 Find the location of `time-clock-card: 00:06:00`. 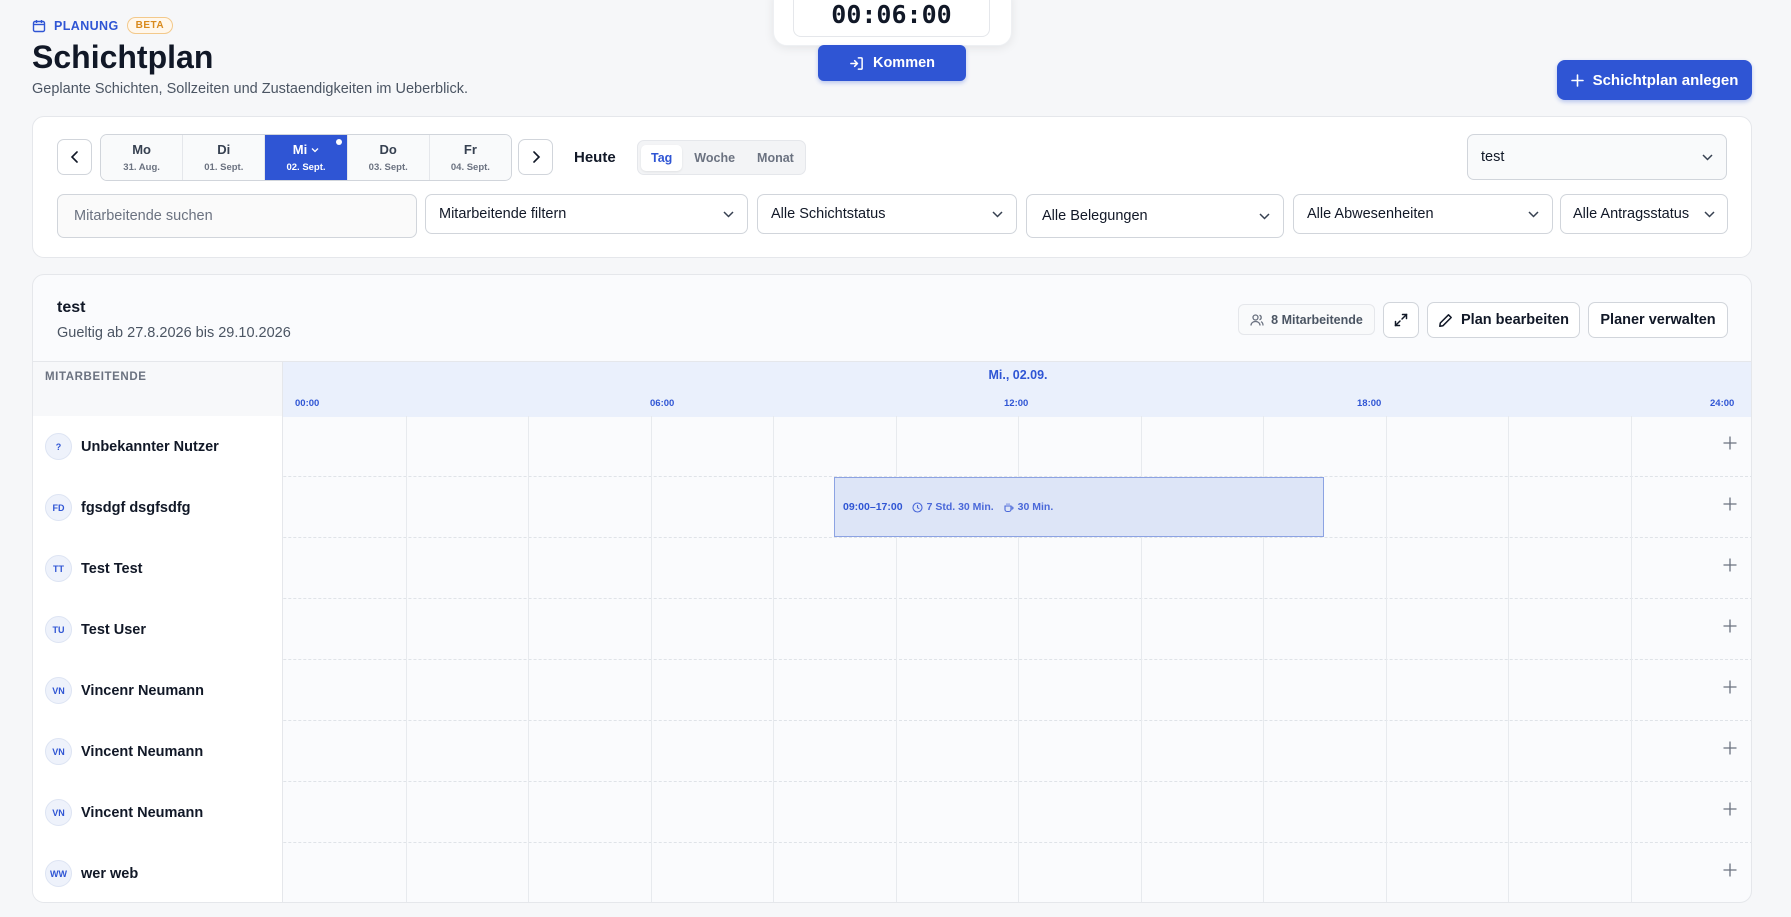

time-clock-card: 00:06:00 is located at coordinates (892, 23).